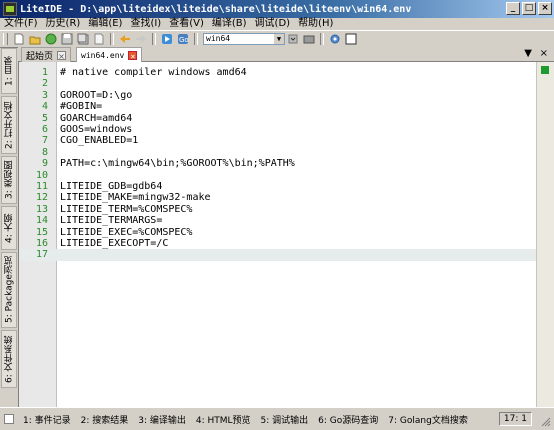  Describe the element at coordinates (9, 180) in the screenshot. I see `sidebar-tab-class-view: 3: 类视图` at that location.